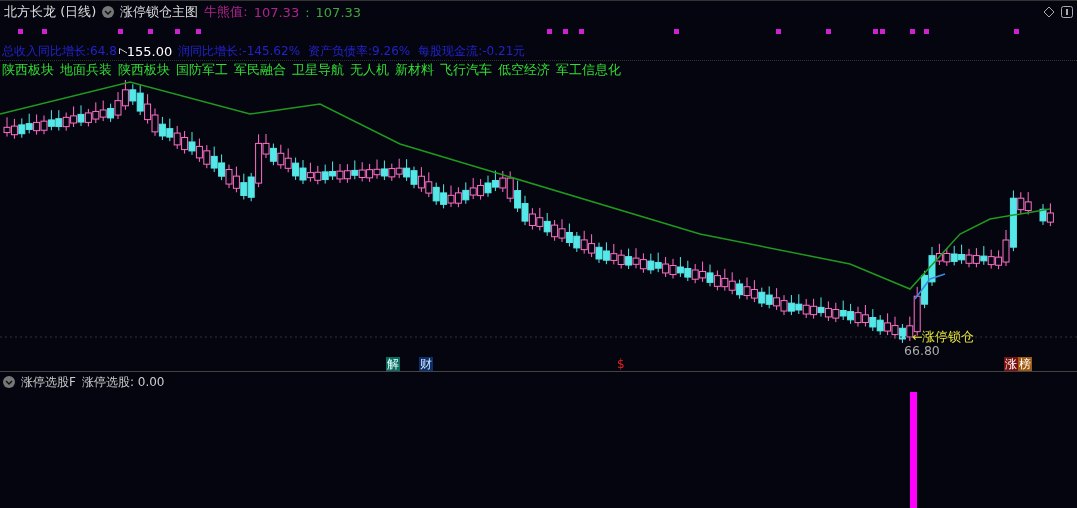  What do you see at coordinates (1067, 12) in the screenshot?
I see `panel-icon` at bounding box center [1067, 12].